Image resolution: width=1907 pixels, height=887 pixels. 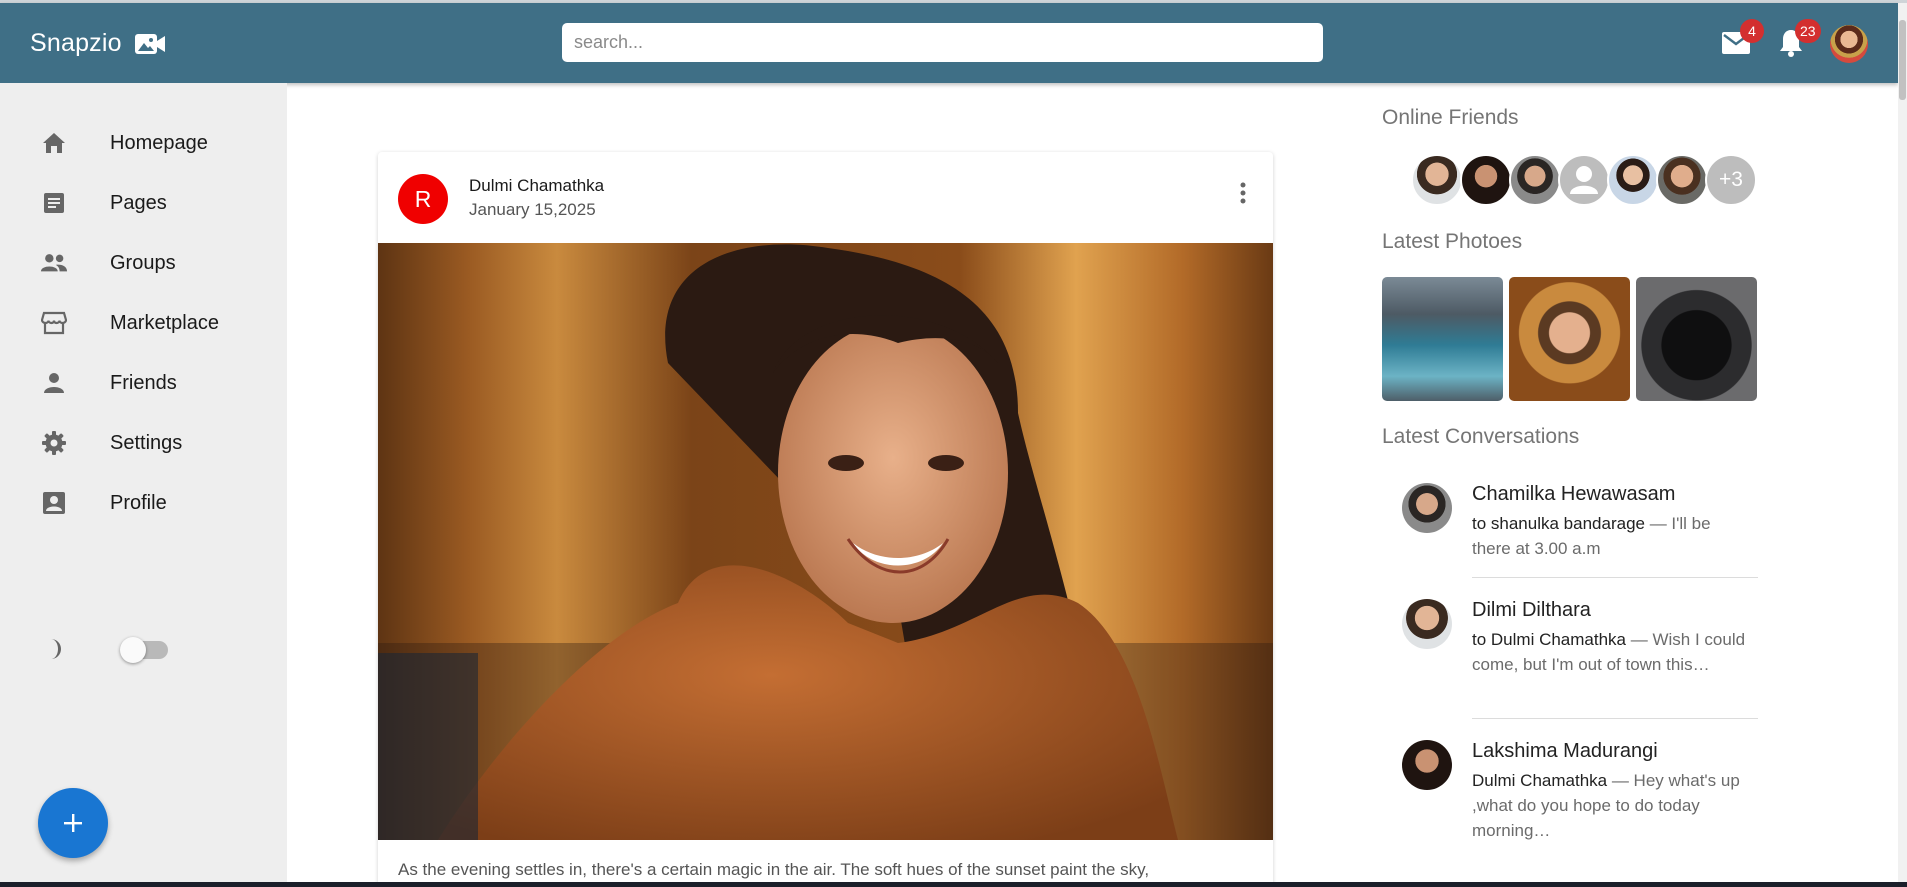 I want to click on sidebar-item-label: Homepage, so click(x=159, y=142).